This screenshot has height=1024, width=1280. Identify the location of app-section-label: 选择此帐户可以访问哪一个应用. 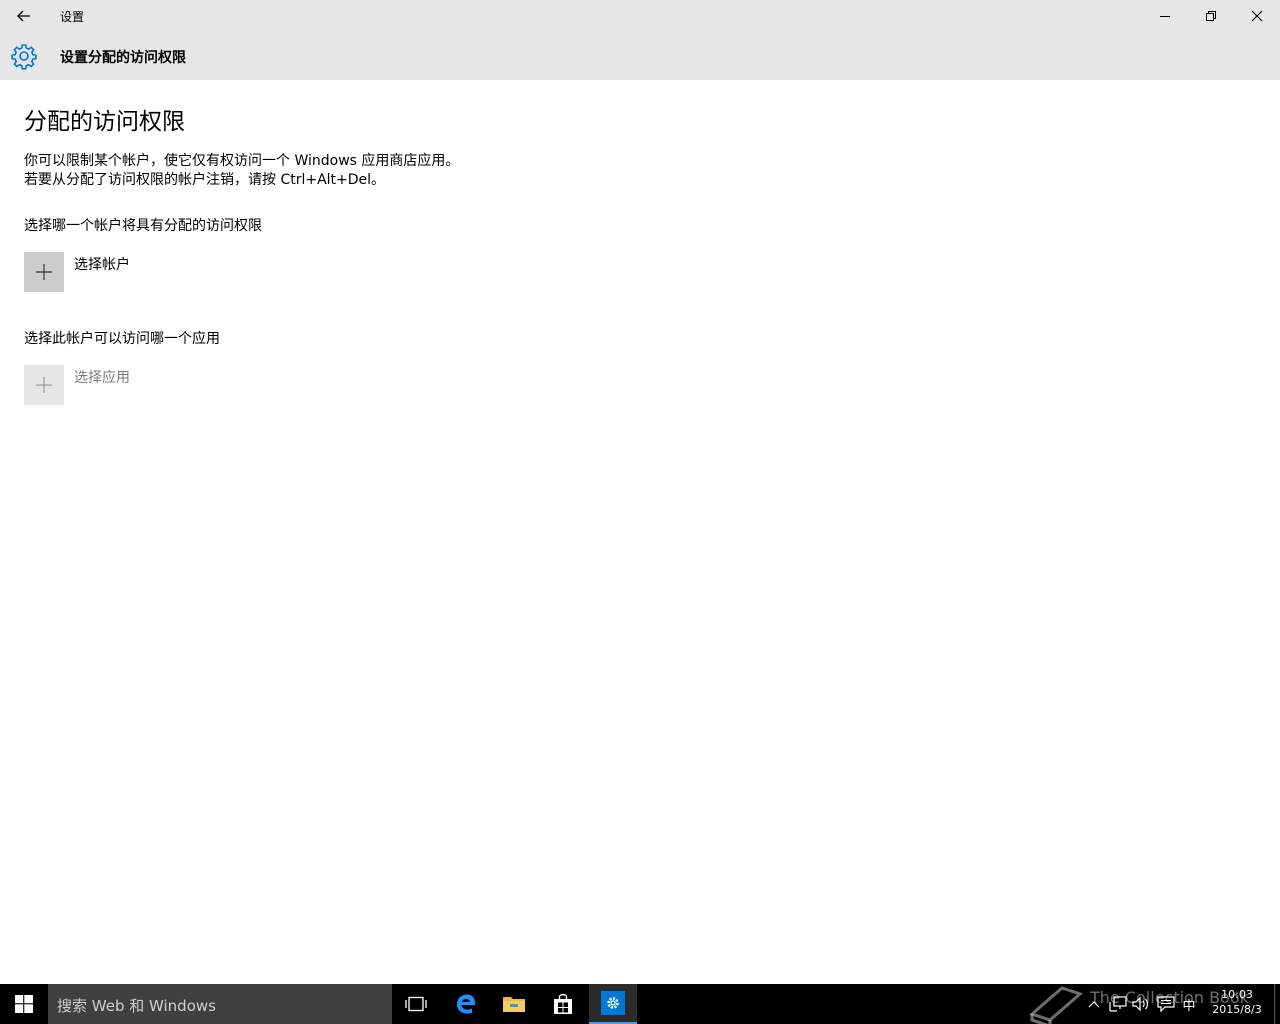
(122, 339).